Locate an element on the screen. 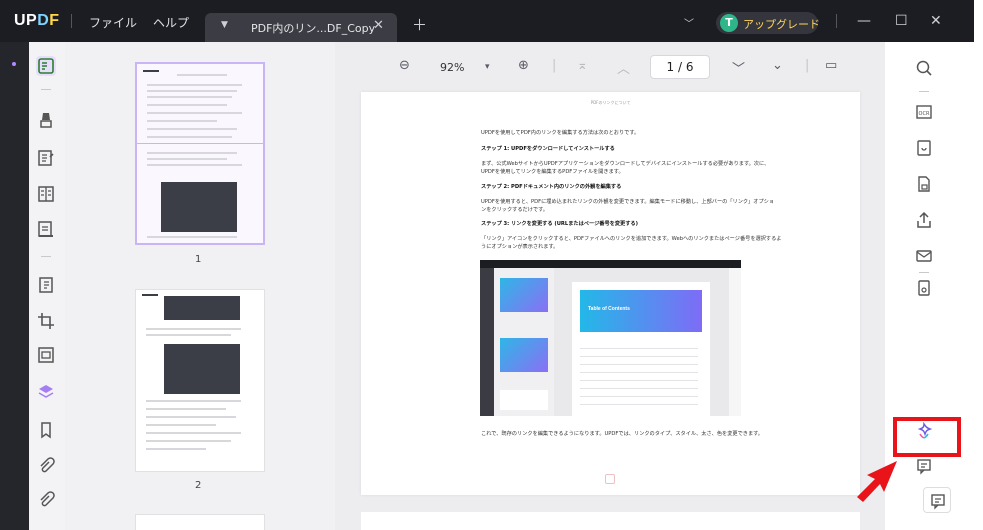 The height and width of the screenshot is (530, 983). maximize-icon: ☐ is located at coordinates (901, 21).